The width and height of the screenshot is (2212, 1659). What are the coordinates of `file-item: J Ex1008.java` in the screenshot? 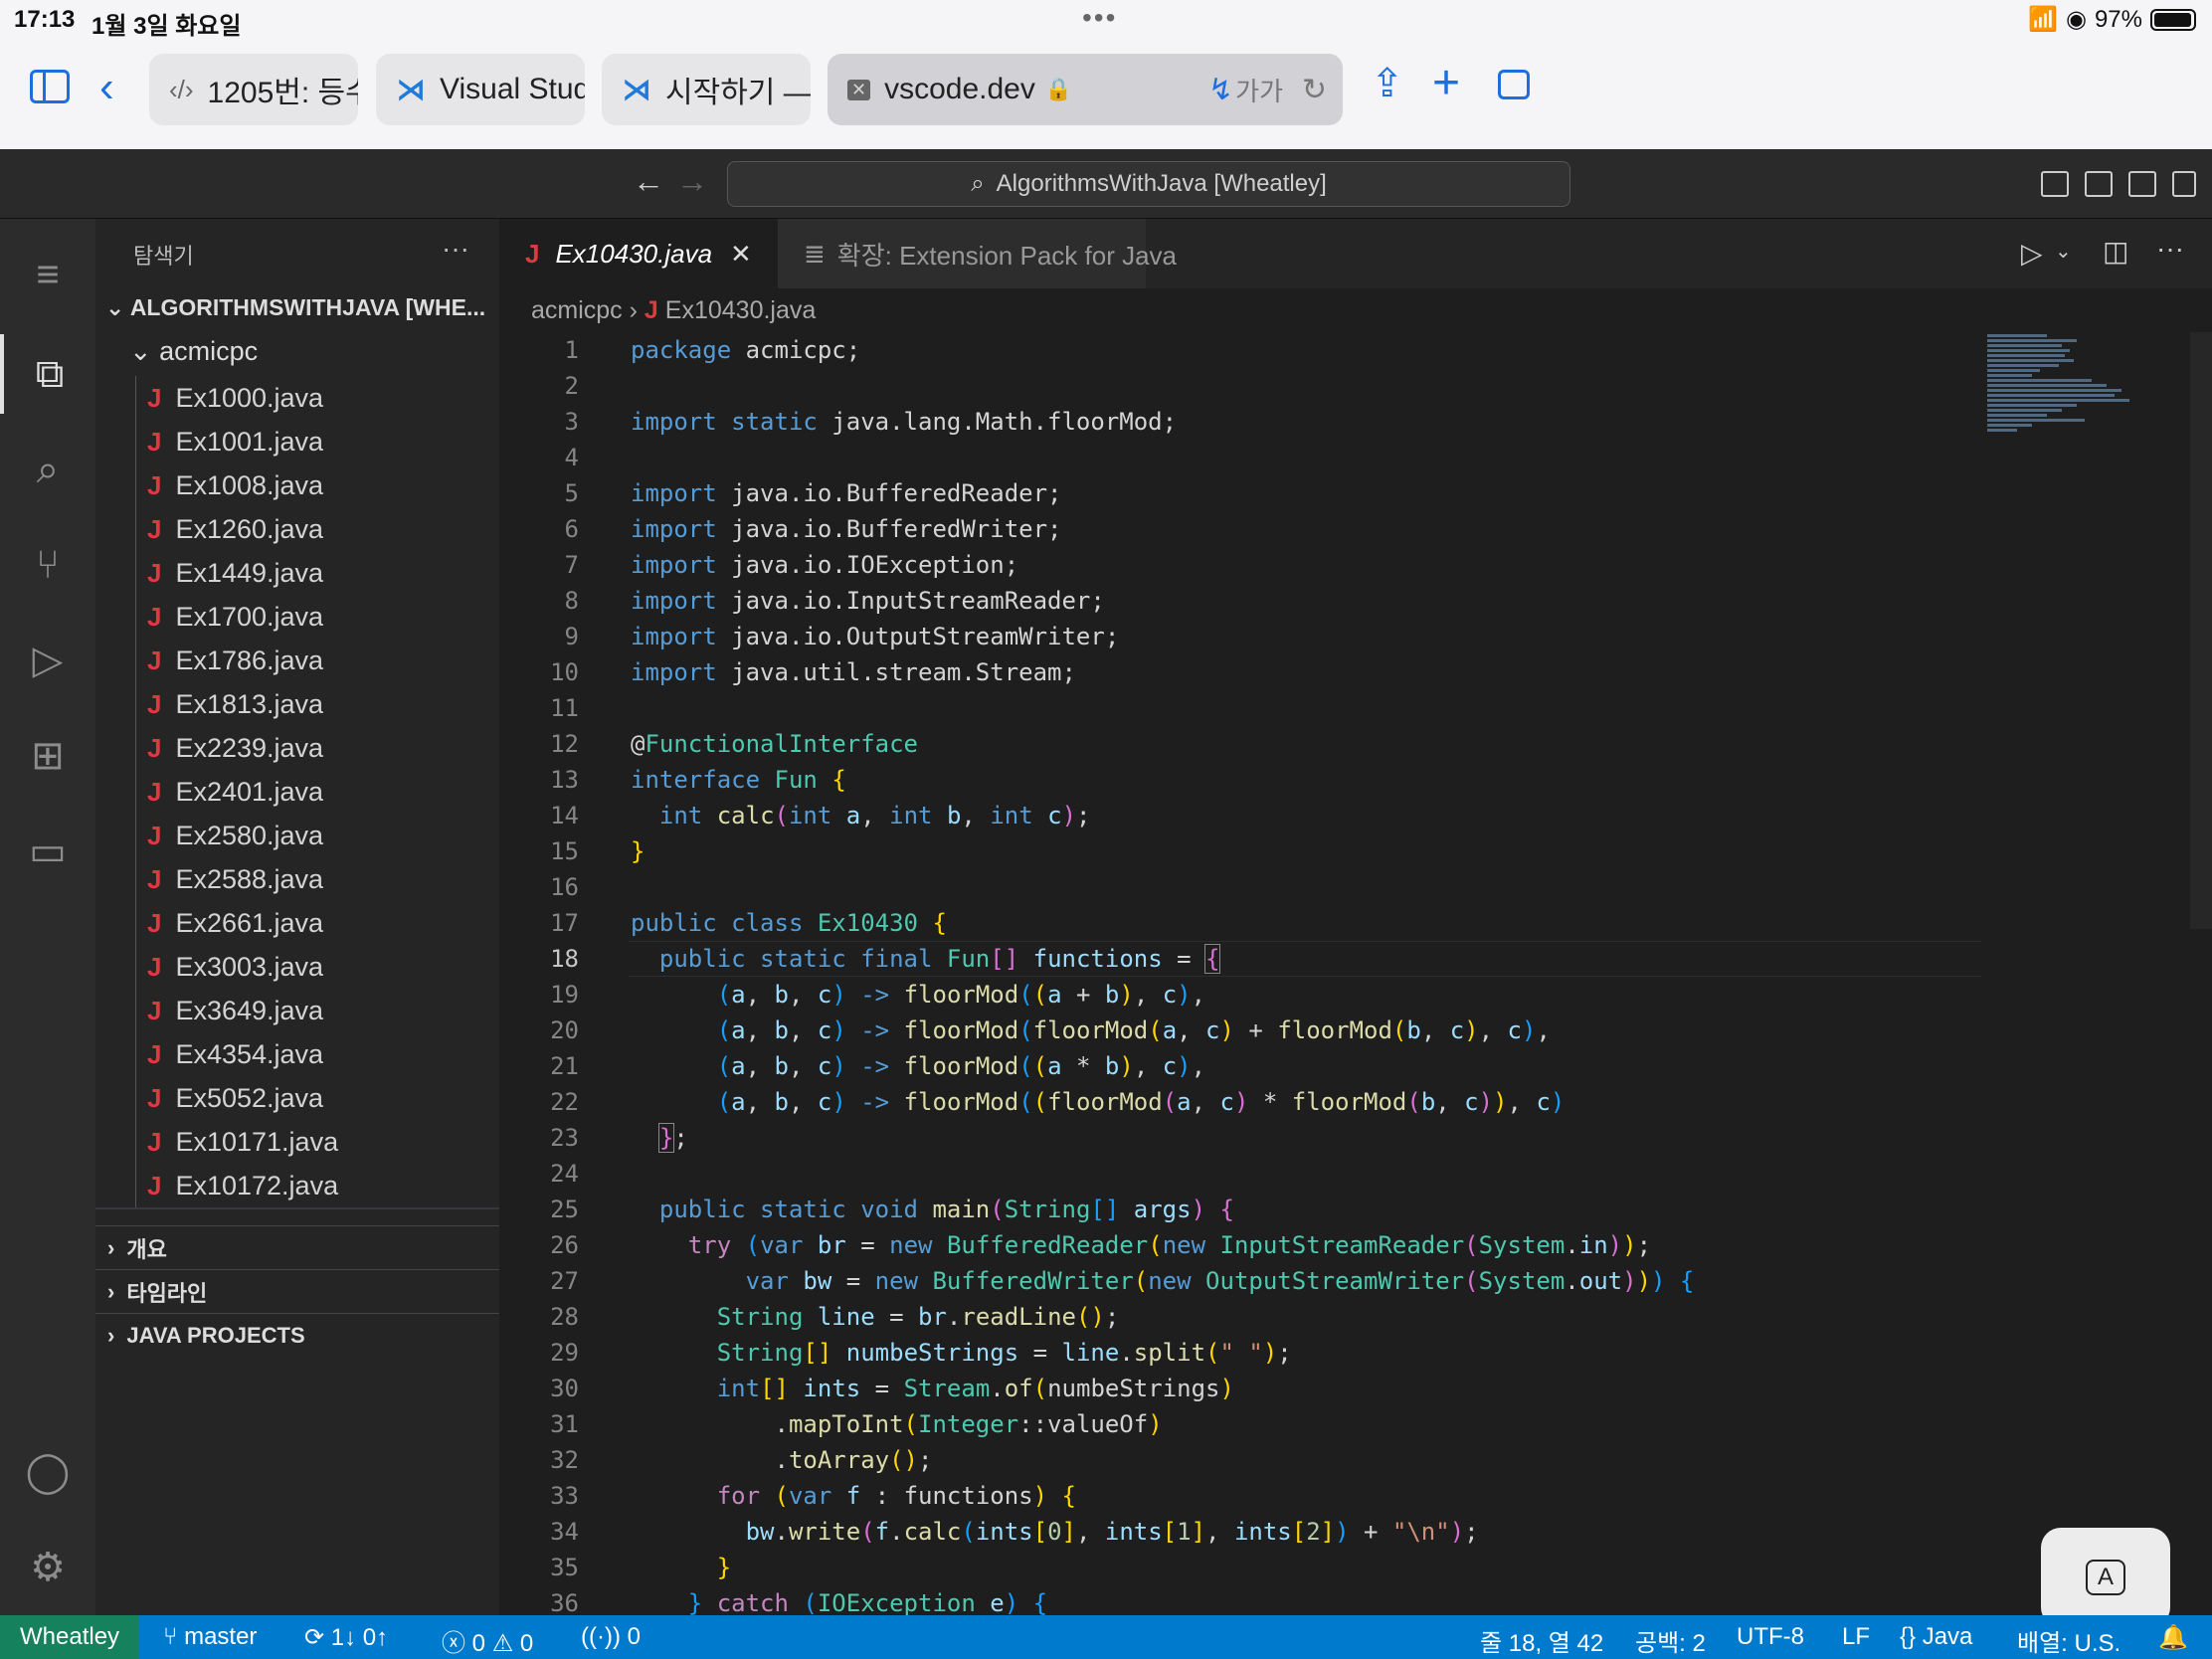 It's located at (297, 485).